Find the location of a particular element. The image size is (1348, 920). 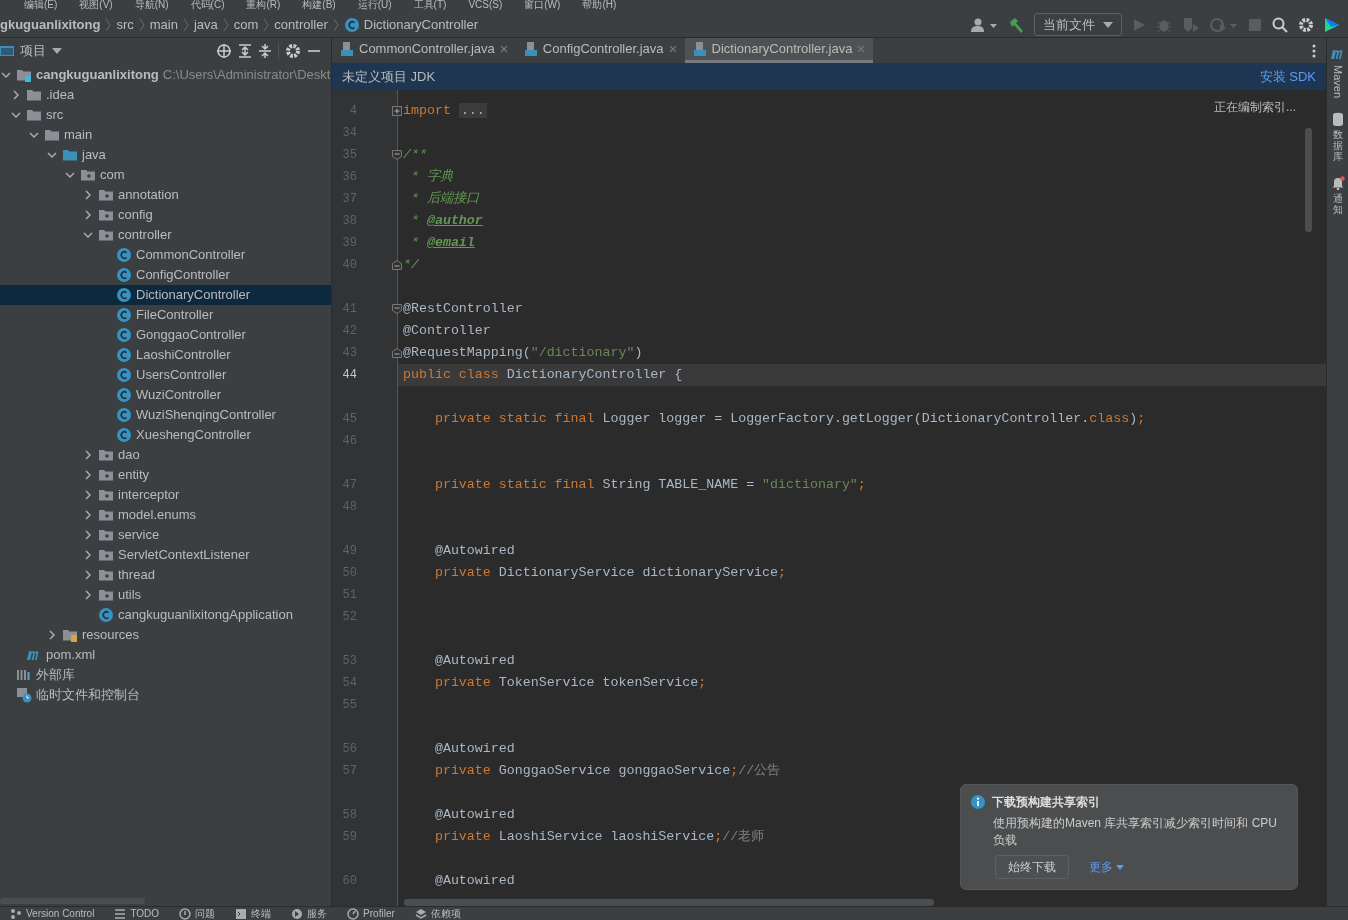

tree-item: com is located at coordinates (165, 175).